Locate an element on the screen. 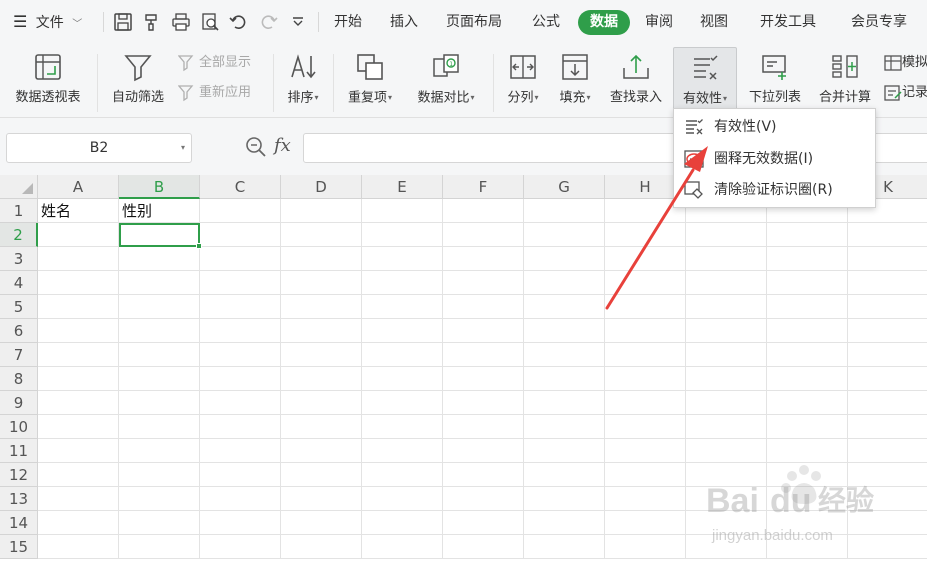  cell-b12 is located at coordinates (159, 475).